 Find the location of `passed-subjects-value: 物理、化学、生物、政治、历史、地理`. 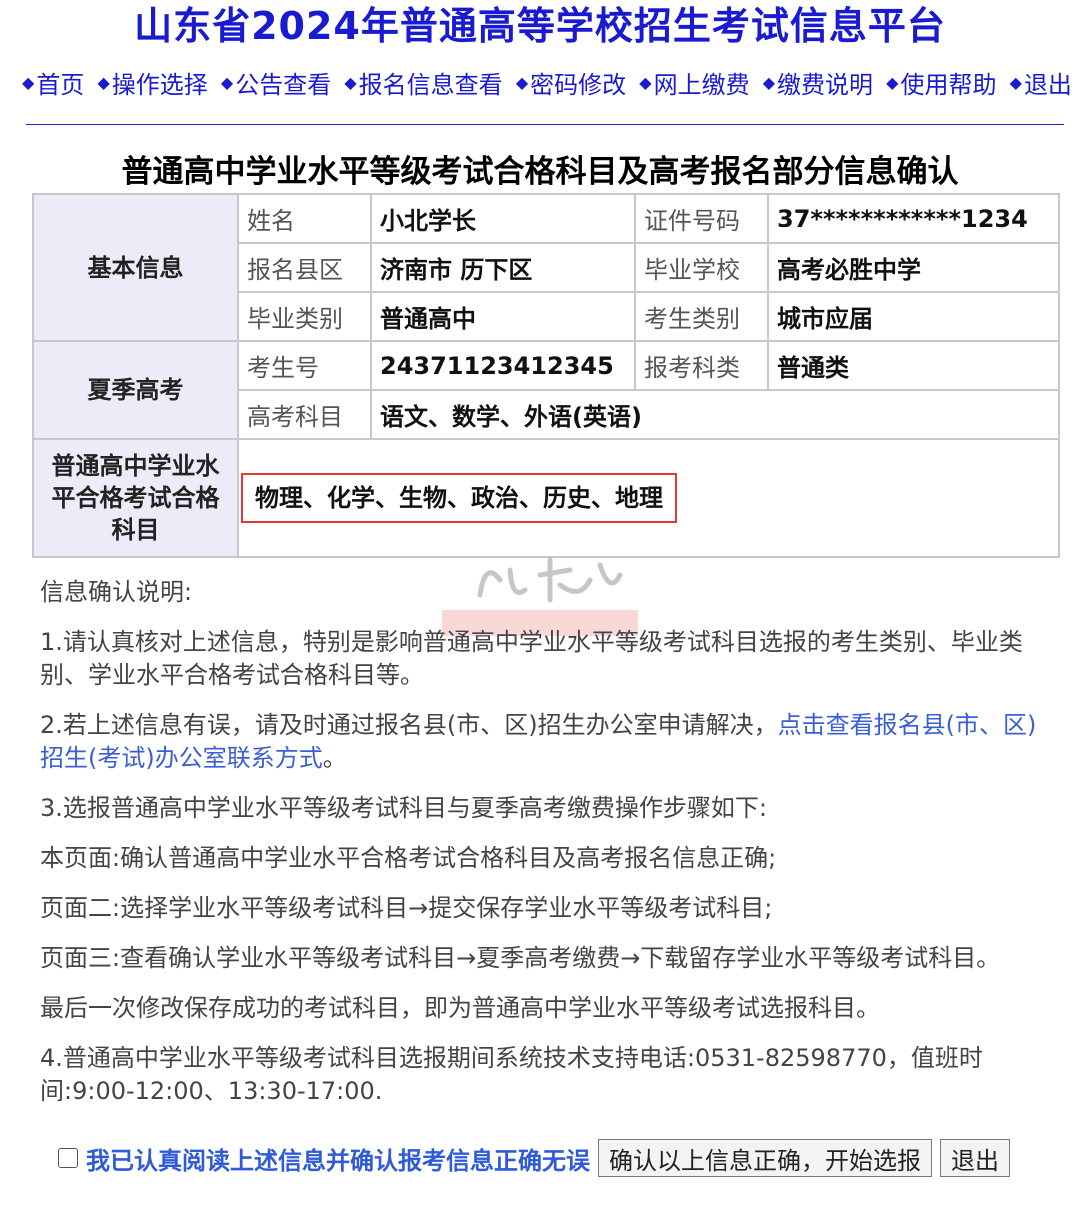

passed-subjects-value: 物理、化学、生物、政治、历史、地理 is located at coordinates (459, 498).